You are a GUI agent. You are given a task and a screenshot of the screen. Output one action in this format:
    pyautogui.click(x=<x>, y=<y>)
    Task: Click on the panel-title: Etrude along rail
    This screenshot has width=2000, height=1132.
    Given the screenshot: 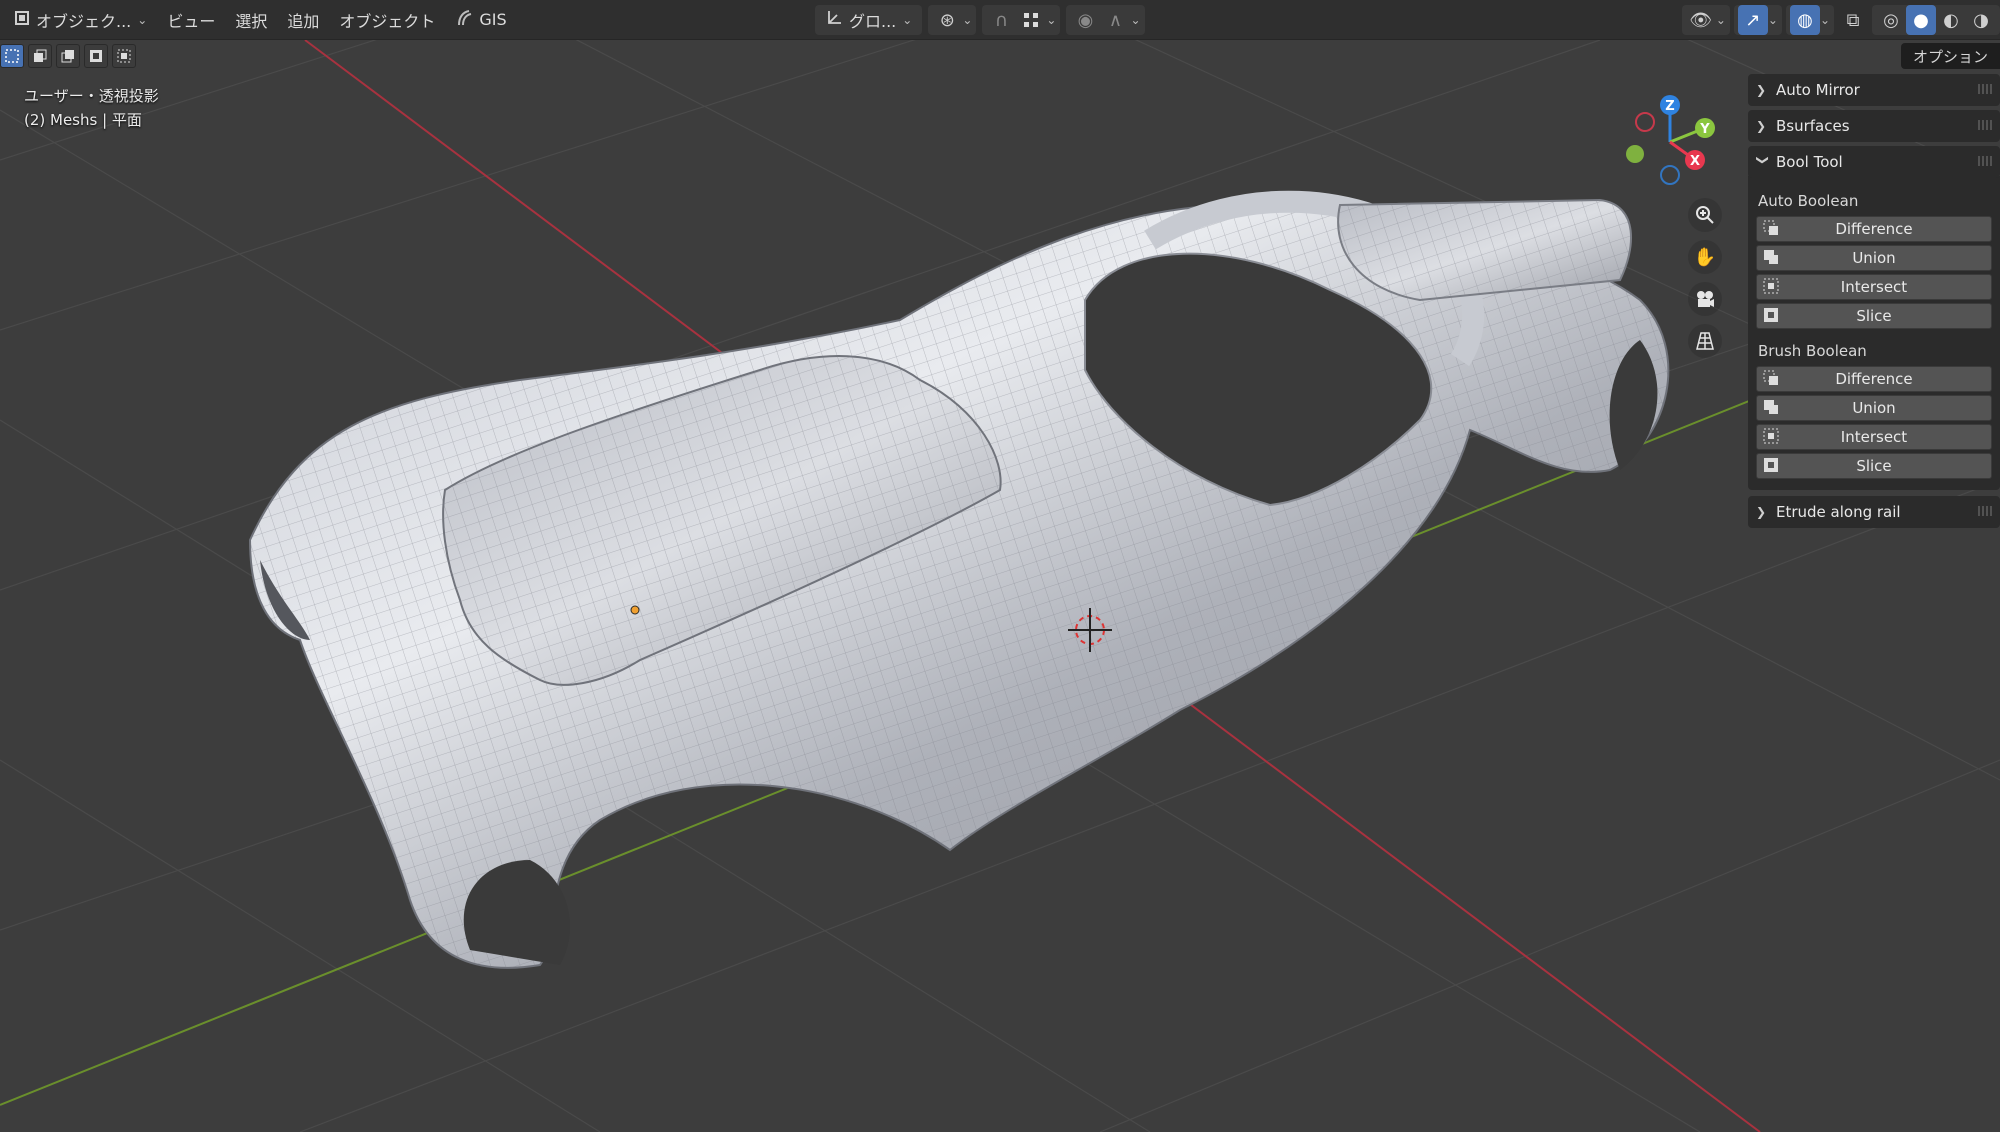 What is the action you would take?
    pyautogui.click(x=1838, y=512)
    